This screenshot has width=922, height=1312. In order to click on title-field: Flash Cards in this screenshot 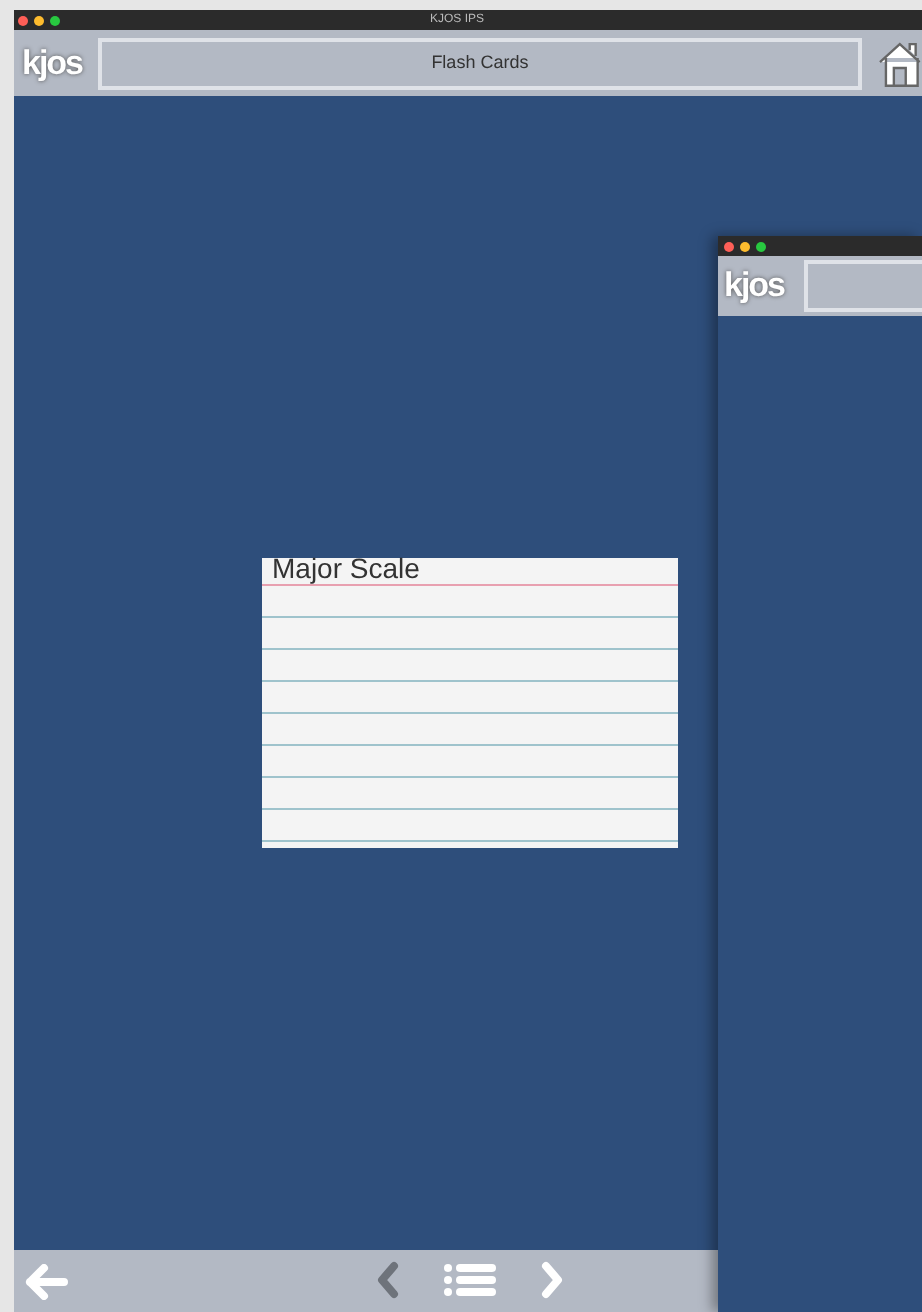, I will do `click(480, 63)`.